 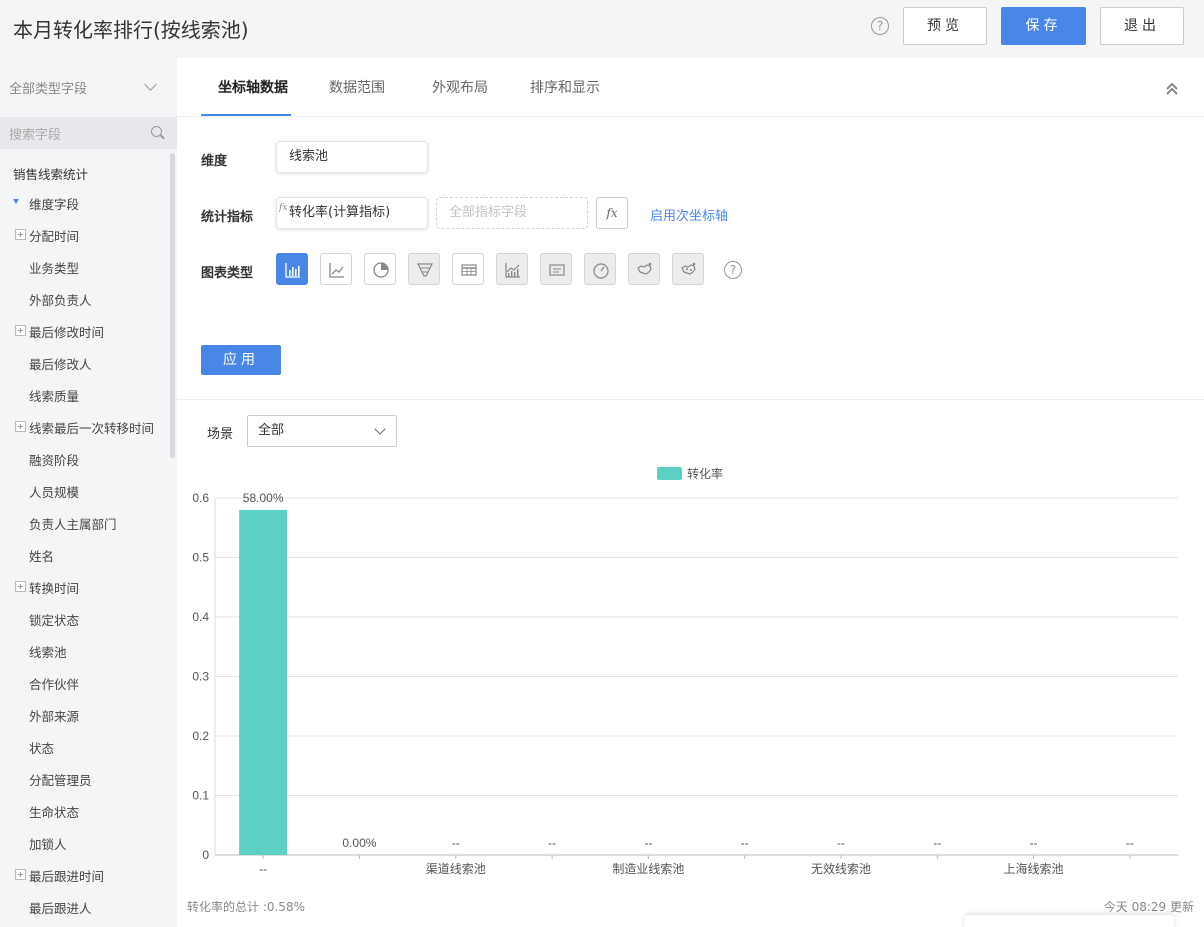 I want to click on sidebar-field-item: 最后跟进时间, so click(x=66, y=875).